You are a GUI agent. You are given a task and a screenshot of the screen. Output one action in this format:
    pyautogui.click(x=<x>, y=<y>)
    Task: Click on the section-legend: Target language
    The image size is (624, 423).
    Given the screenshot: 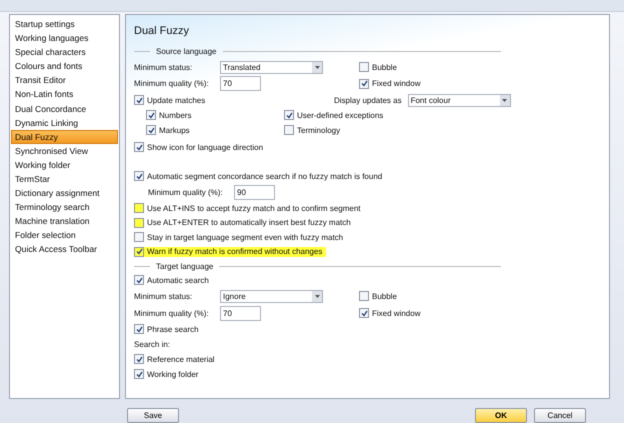 What is the action you would take?
    pyautogui.click(x=185, y=267)
    